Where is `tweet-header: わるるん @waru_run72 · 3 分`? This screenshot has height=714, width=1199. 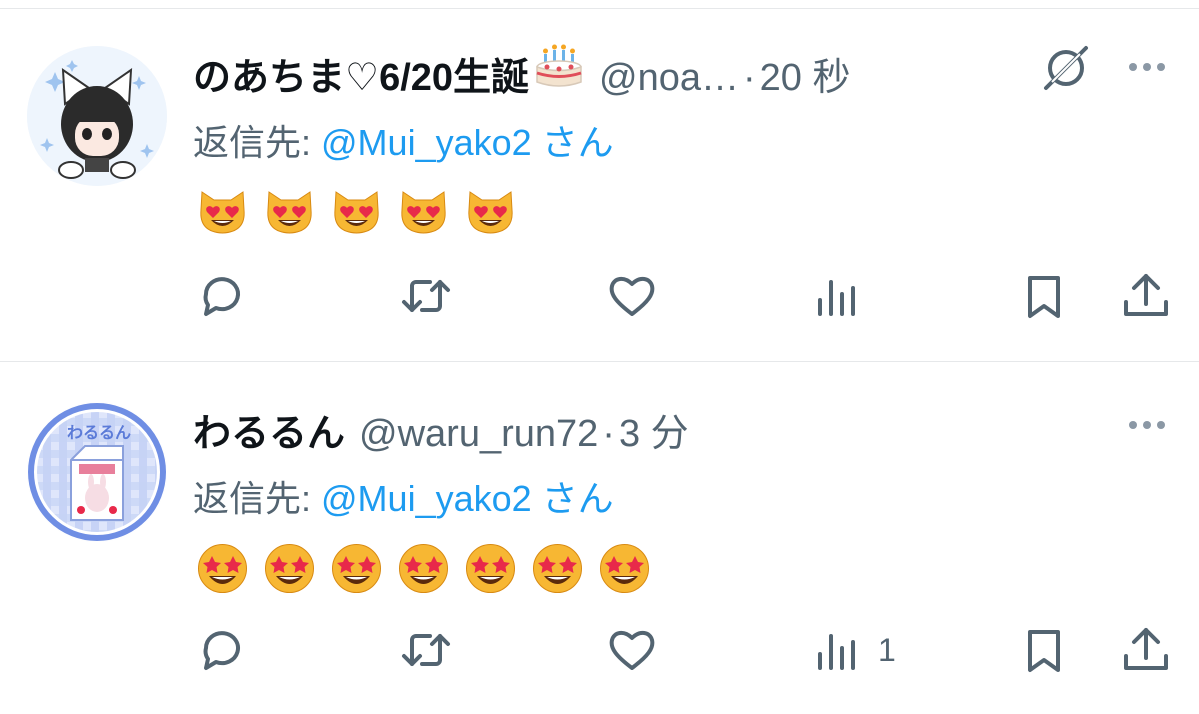
tweet-header: わるるん @waru_run72 · 3 分 is located at coordinates (441, 429).